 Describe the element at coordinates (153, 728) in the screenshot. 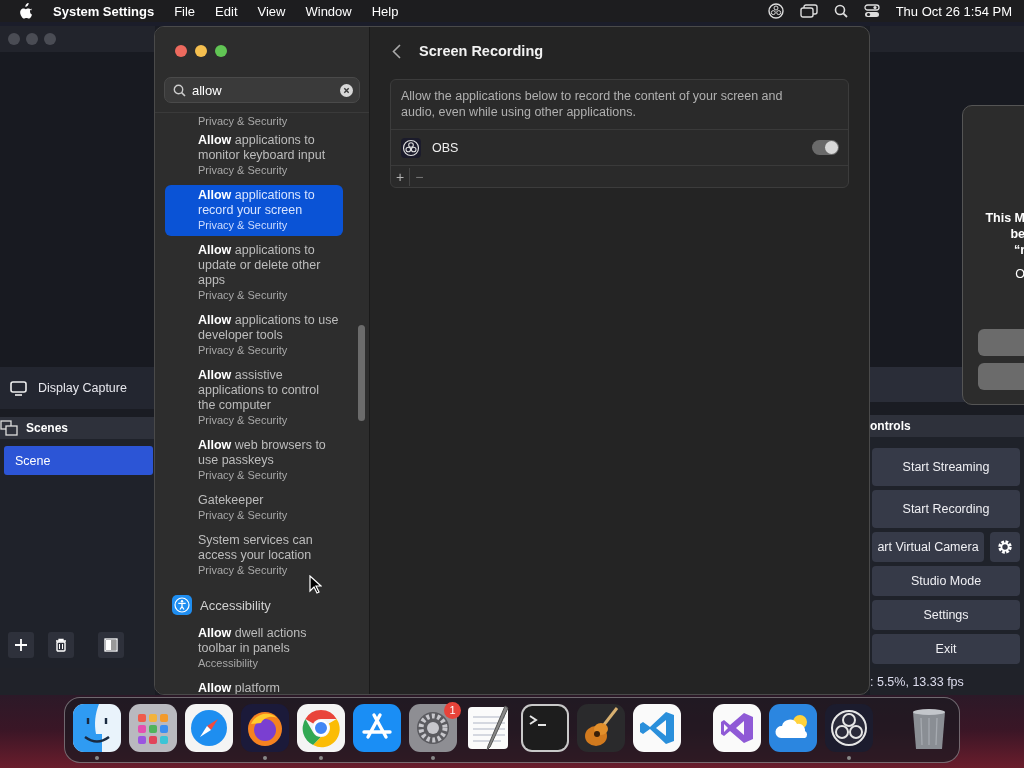

I see `app-grid-icon` at that location.